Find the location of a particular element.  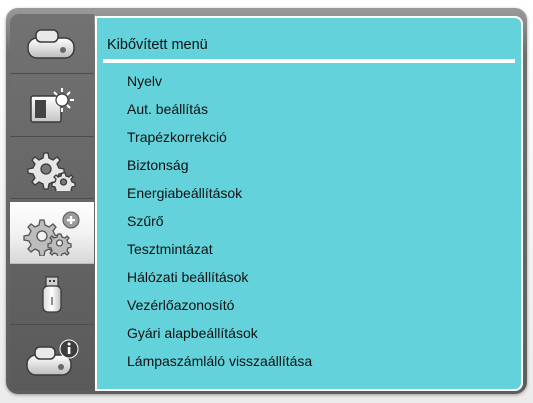

tab-information is located at coordinates (52, 359).